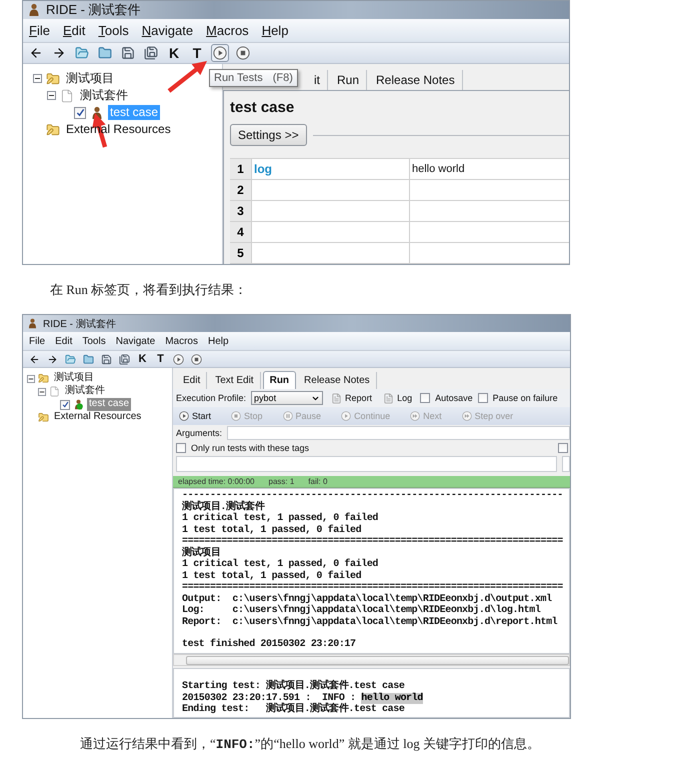 The height and width of the screenshot is (782, 683). What do you see at coordinates (241, 211) in the screenshot?
I see `row-number: 3` at bounding box center [241, 211].